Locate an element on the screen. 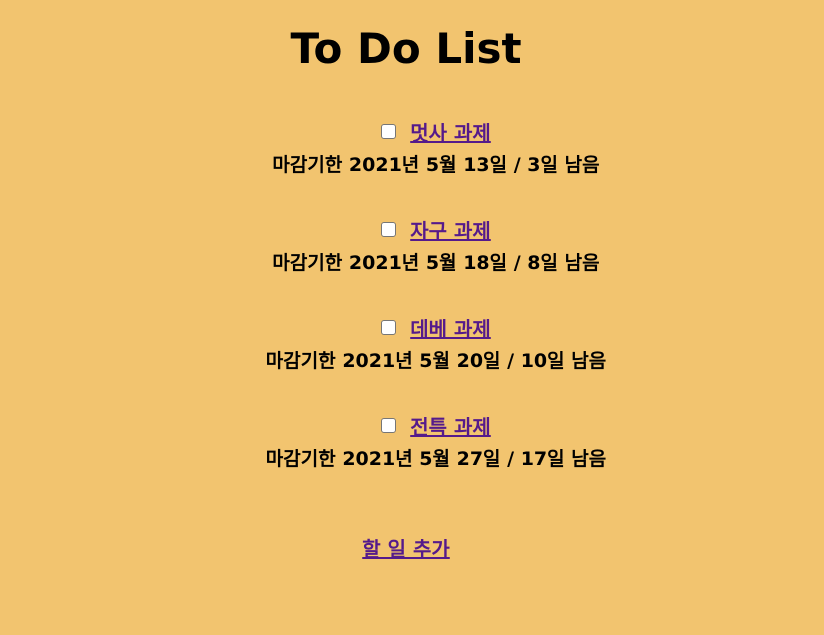 The height and width of the screenshot is (635, 824). todo-item-header: 자구 과제 is located at coordinates (412, 229).